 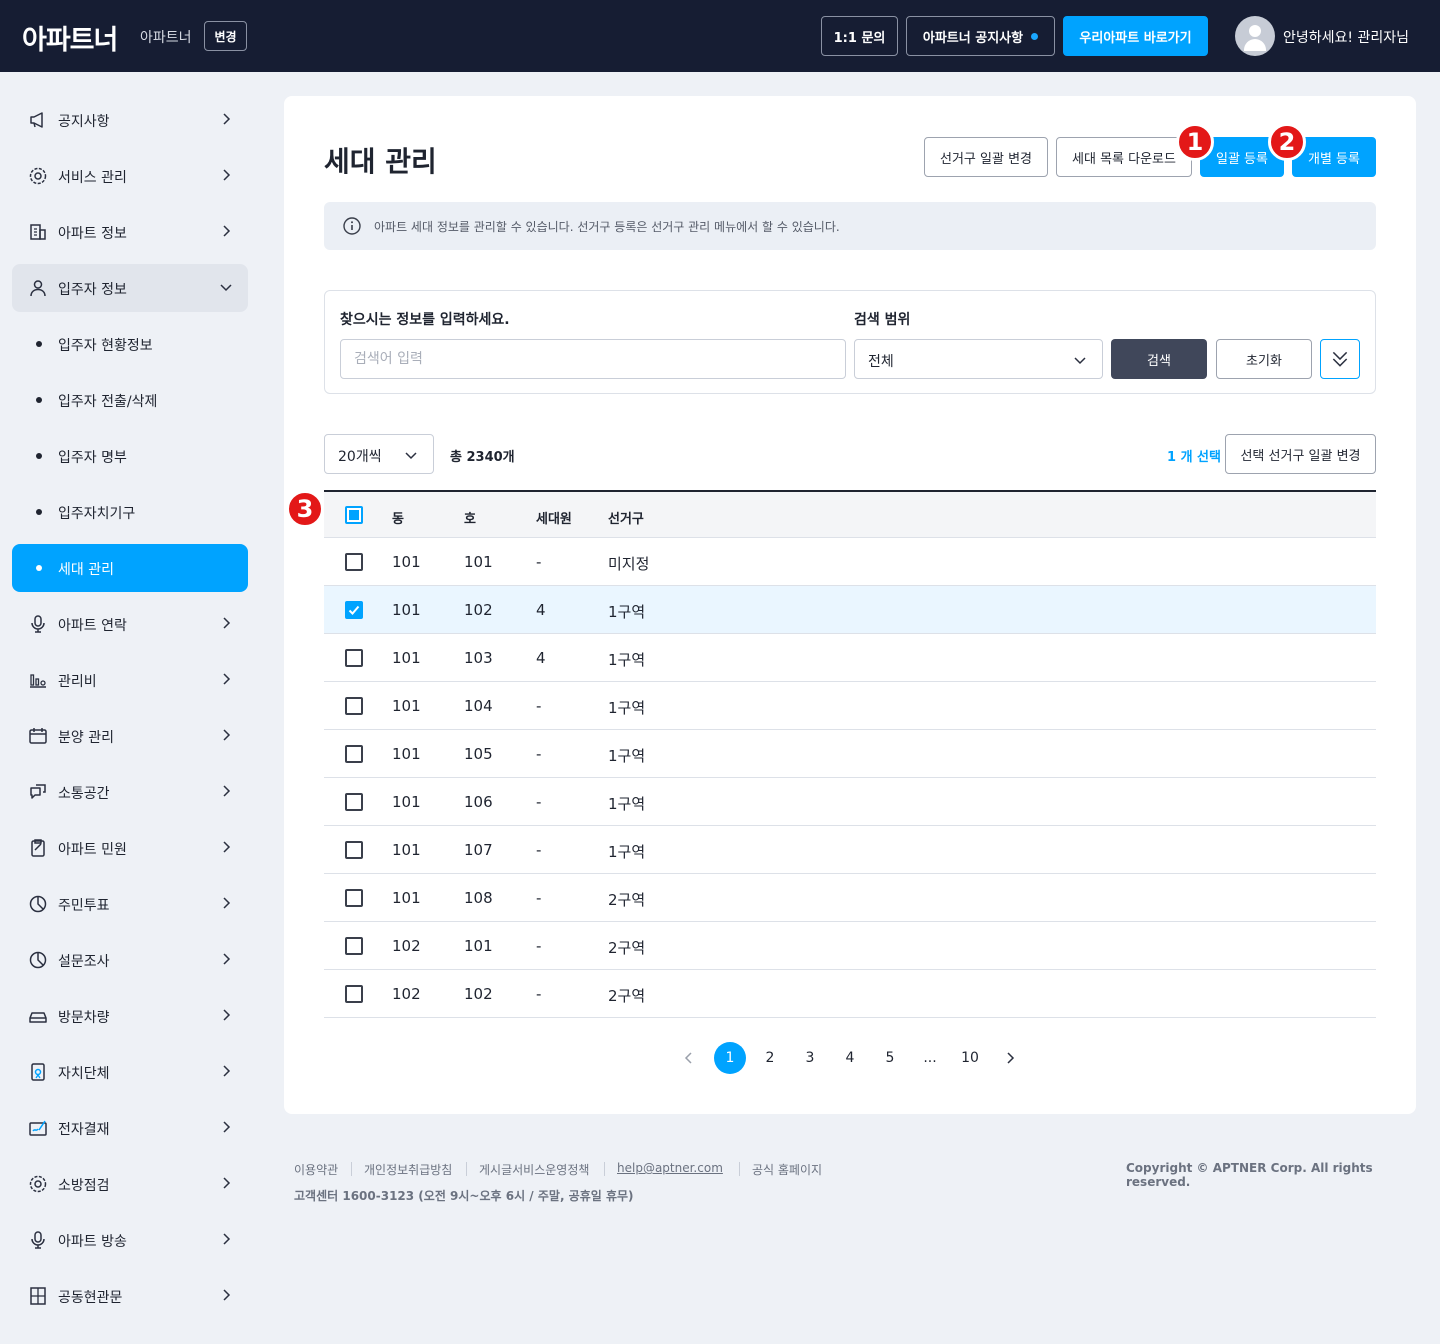 I want to click on app-logo: 아파트너, so click(x=70, y=37).